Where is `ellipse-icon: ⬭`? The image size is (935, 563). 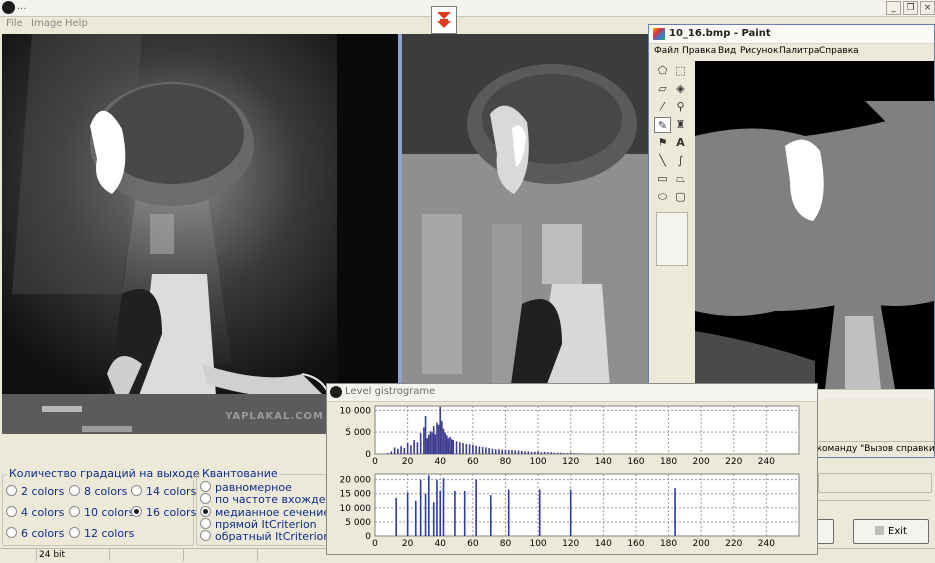 ellipse-icon: ⬭ is located at coordinates (662, 197).